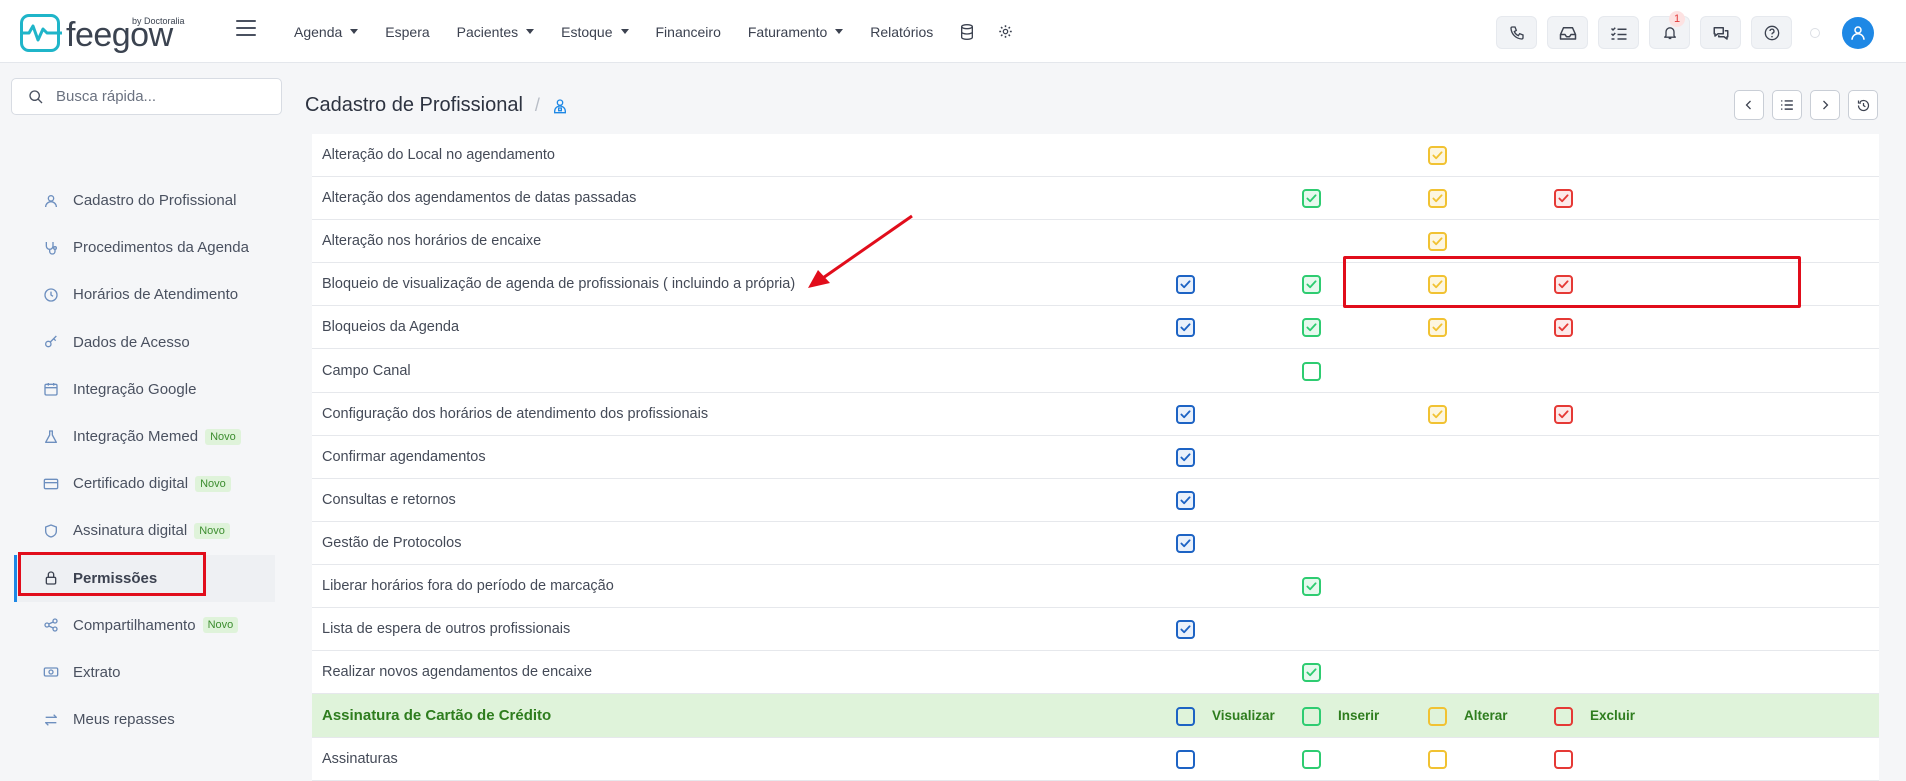 The image size is (1906, 781). I want to click on user-avatar, so click(1858, 32).